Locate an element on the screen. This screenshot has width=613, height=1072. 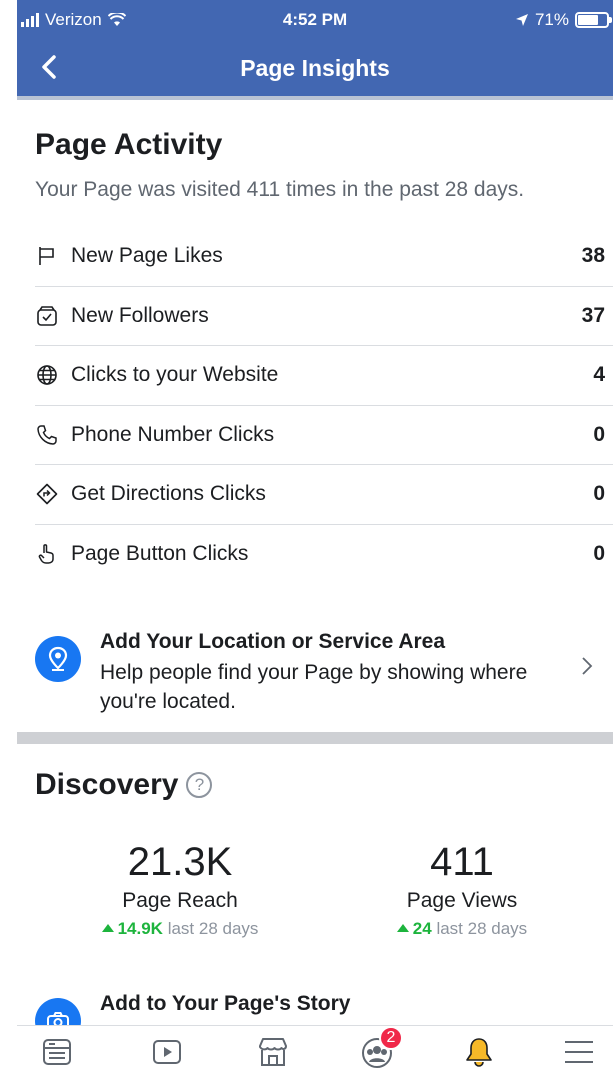
metric-row-new-followers: New Followers 37 is located at coordinates (324, 316).